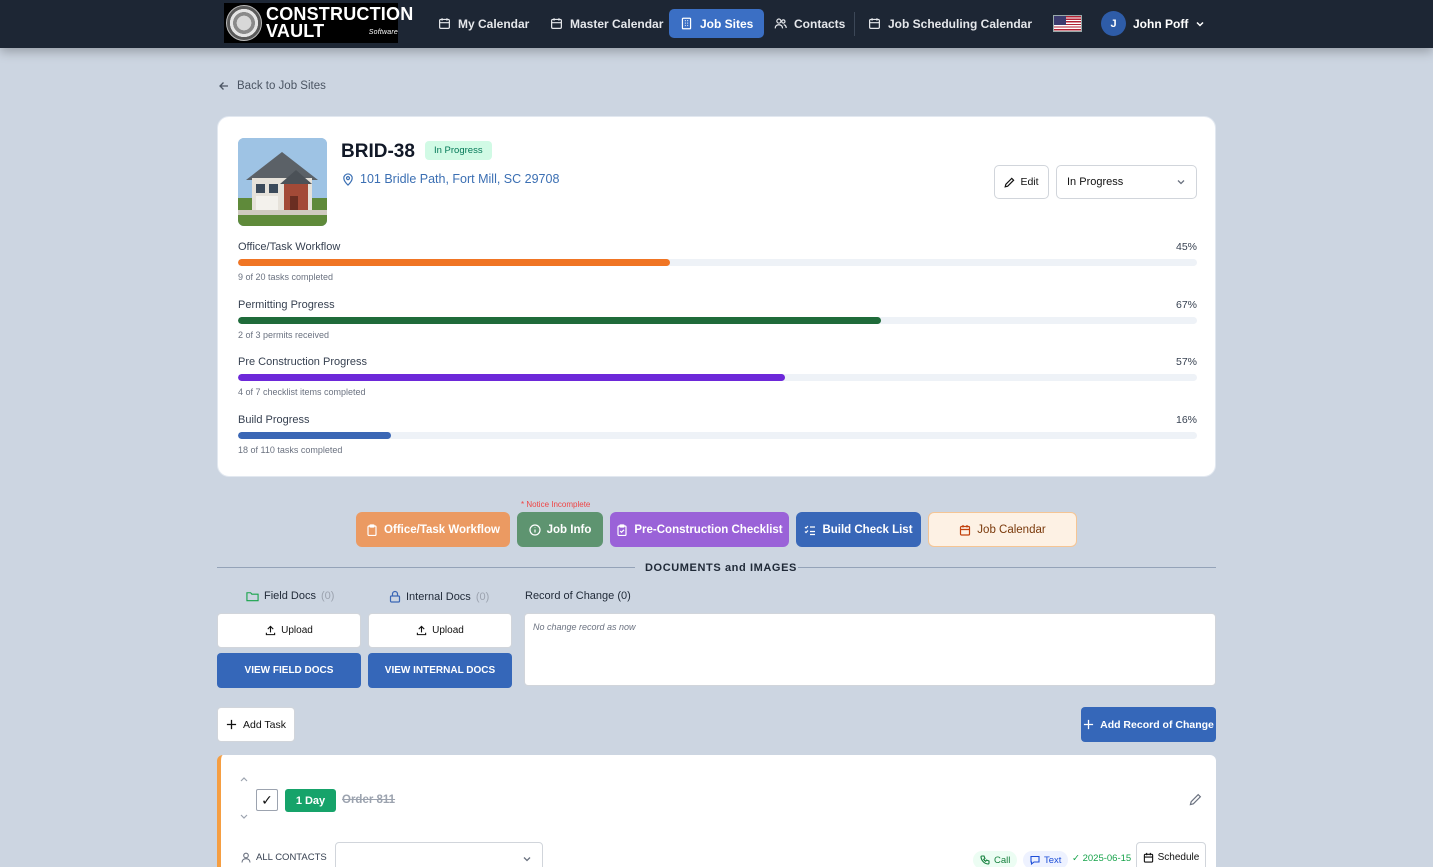  I want to click on status-badge: In Progress, so click(458, 150).